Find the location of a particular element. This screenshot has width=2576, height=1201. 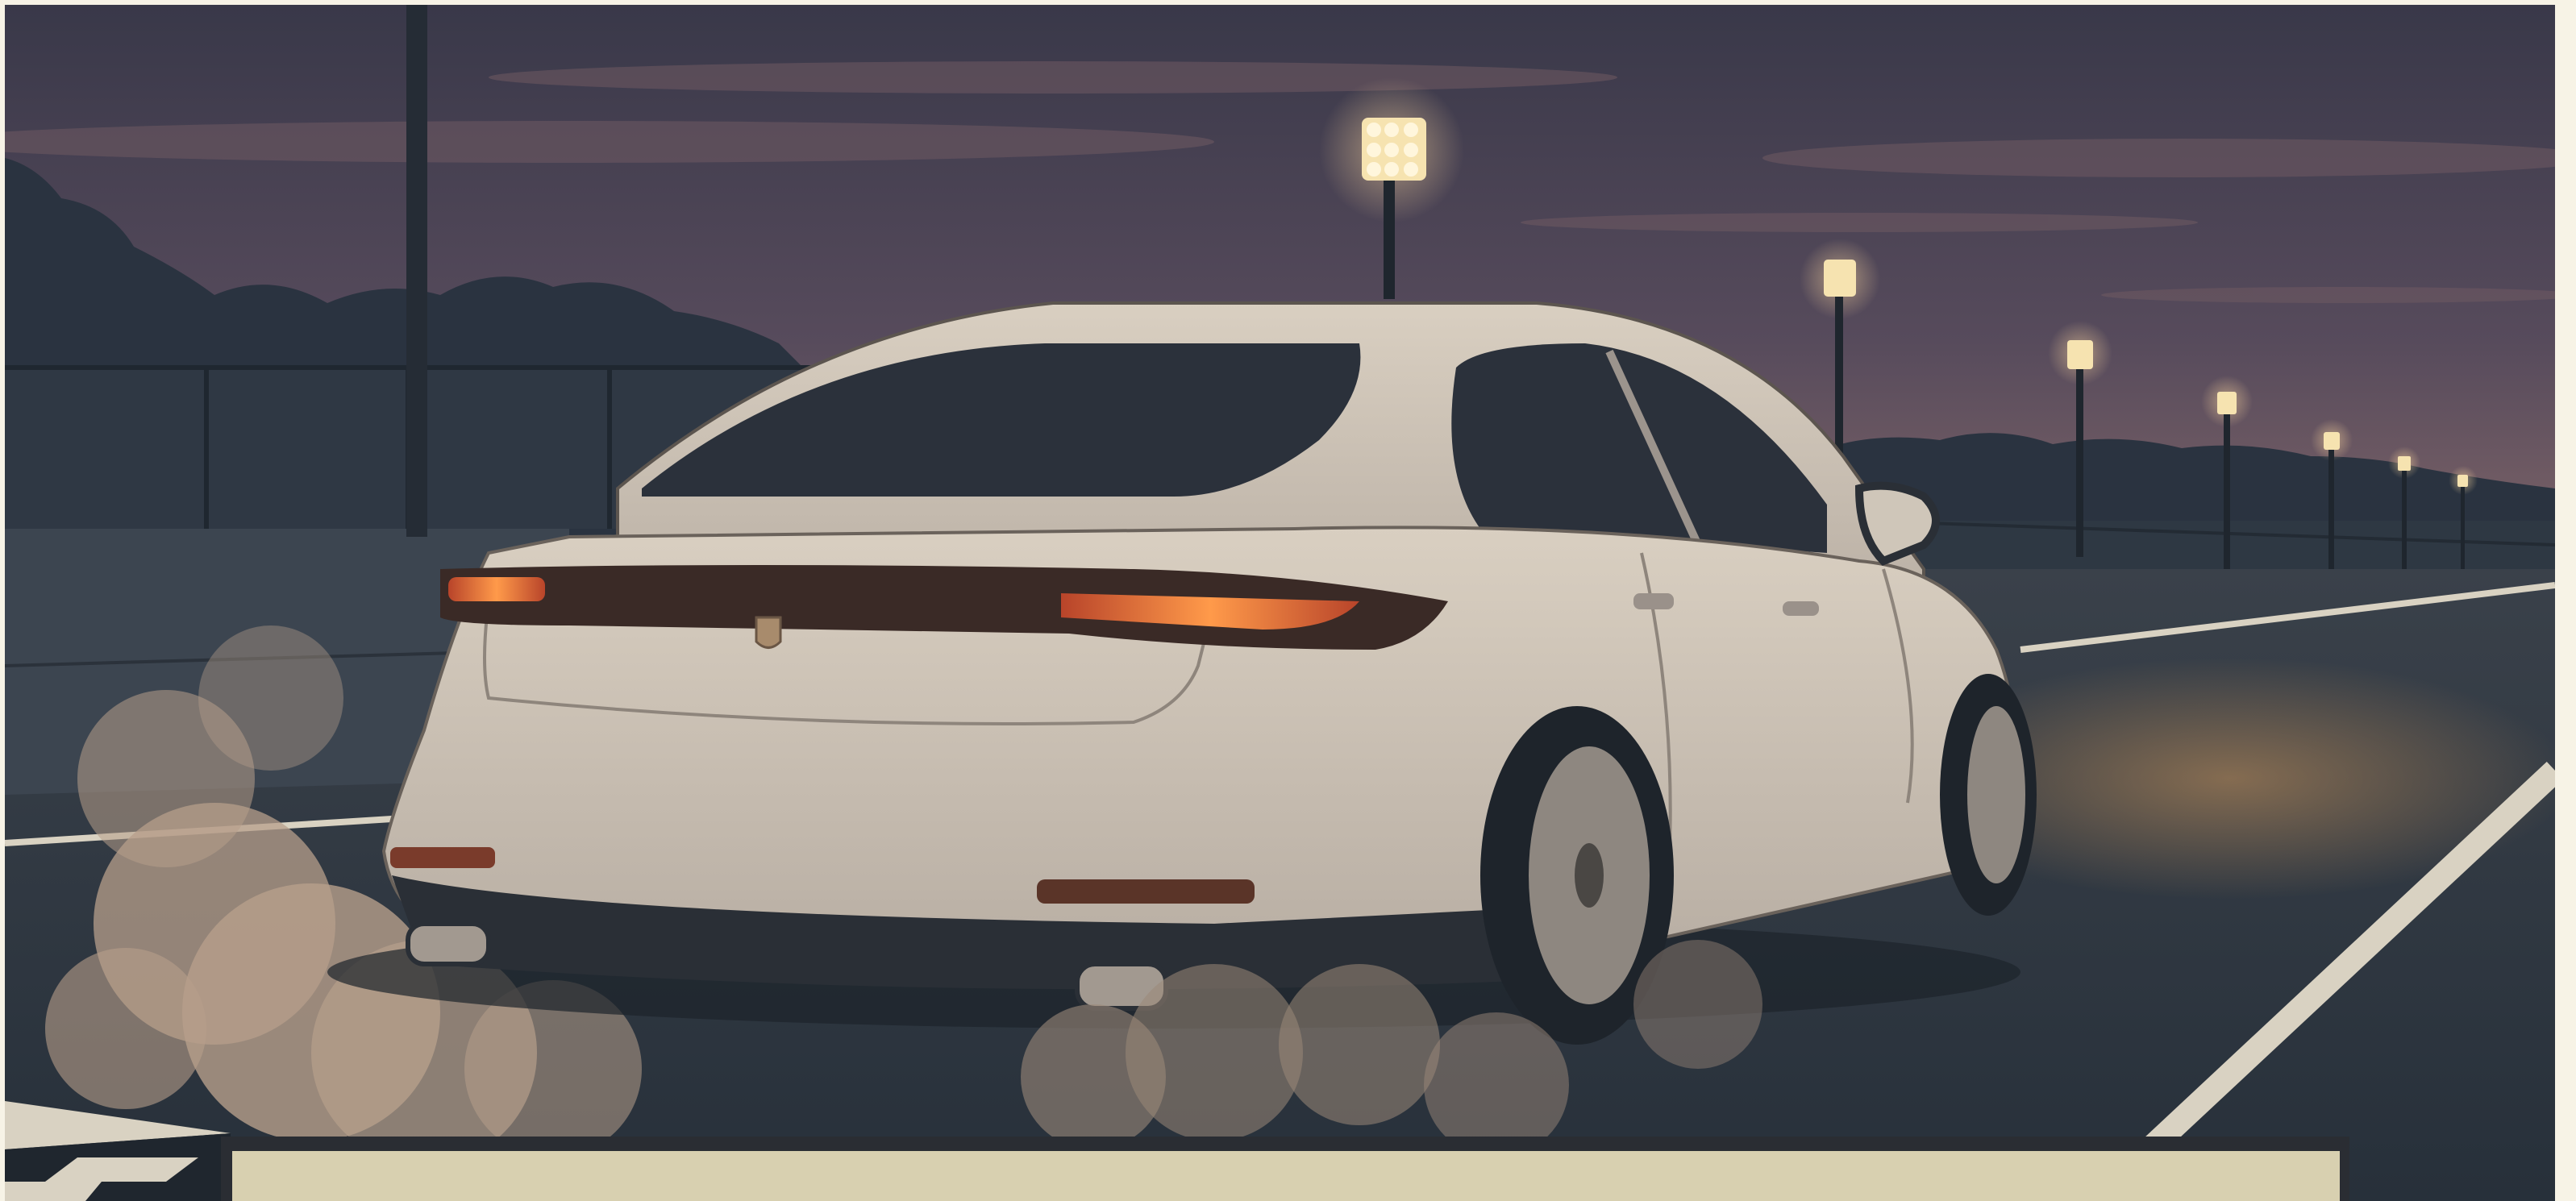

car-badge-icon is located at coordinates (768, 633).